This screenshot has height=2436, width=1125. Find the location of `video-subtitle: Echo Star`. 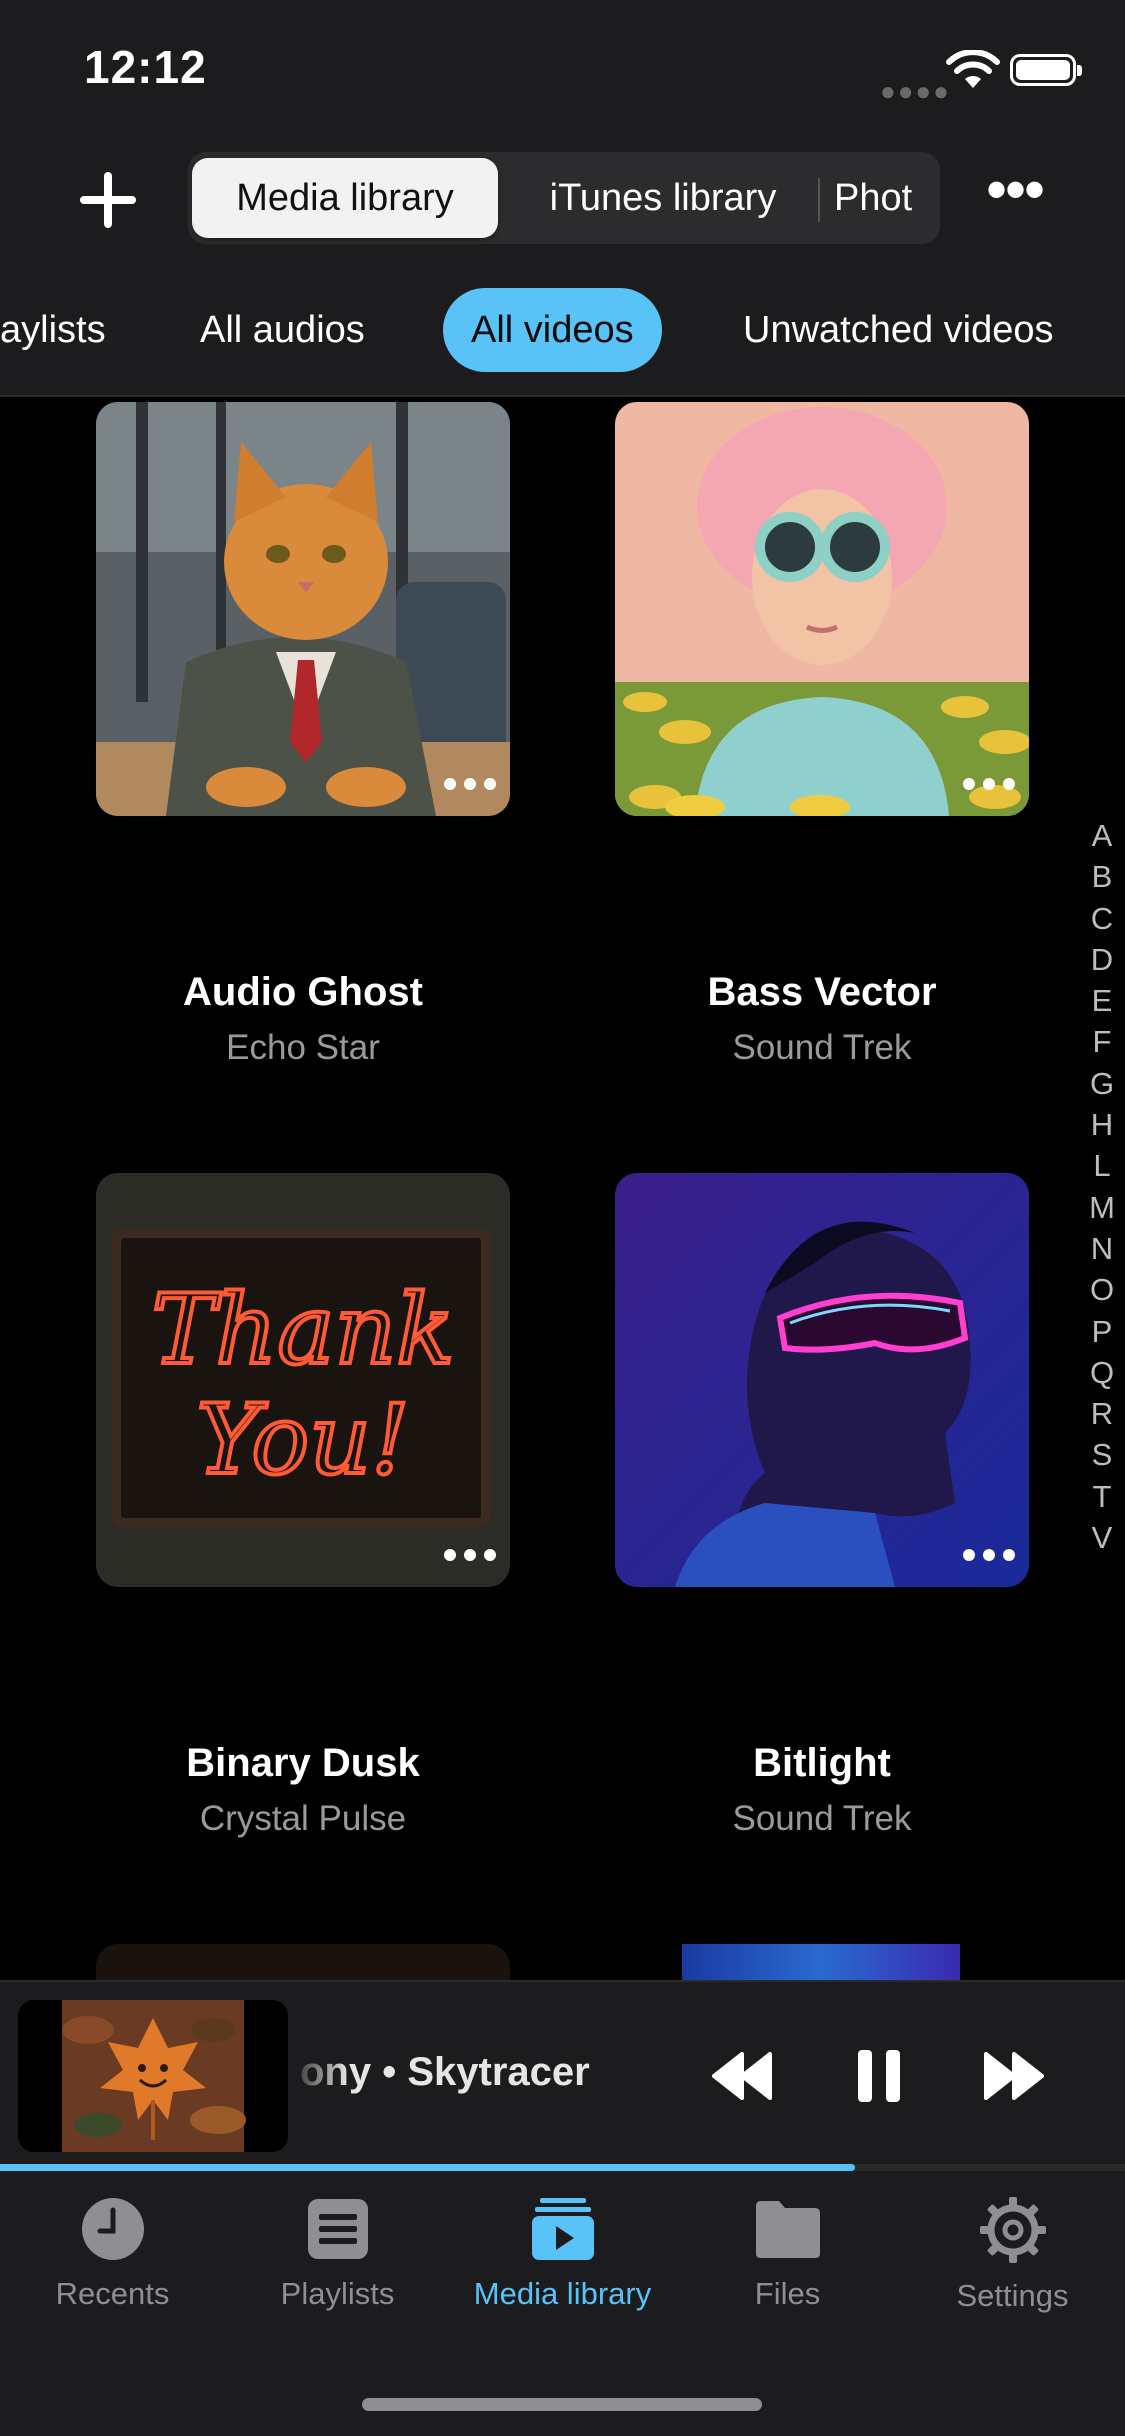

video-subtitle: Echo Star is located at coordinates (303, 1047).